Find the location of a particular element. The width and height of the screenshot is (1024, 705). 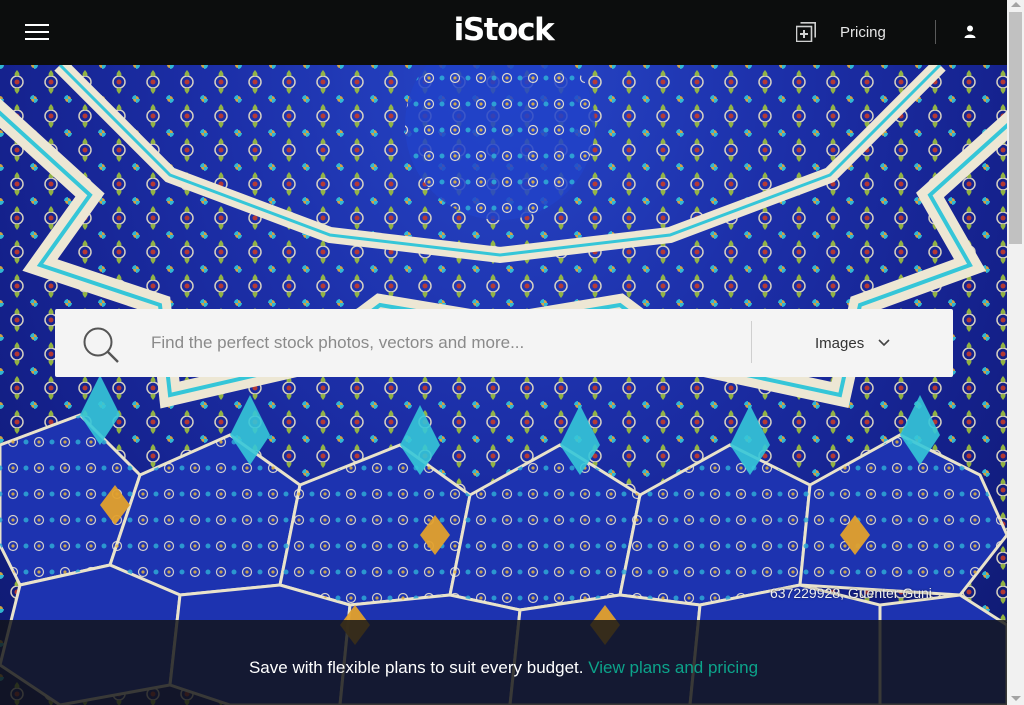

search-bar: Images is located at coordinates (504, 343).